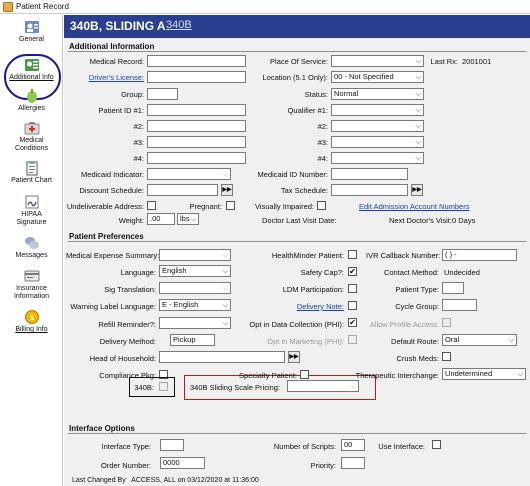 This screenshot has height=486, width=530. Describe the element at coordinates (369, 174) in the screenshot. I see `medicaid-id-field` at that location.